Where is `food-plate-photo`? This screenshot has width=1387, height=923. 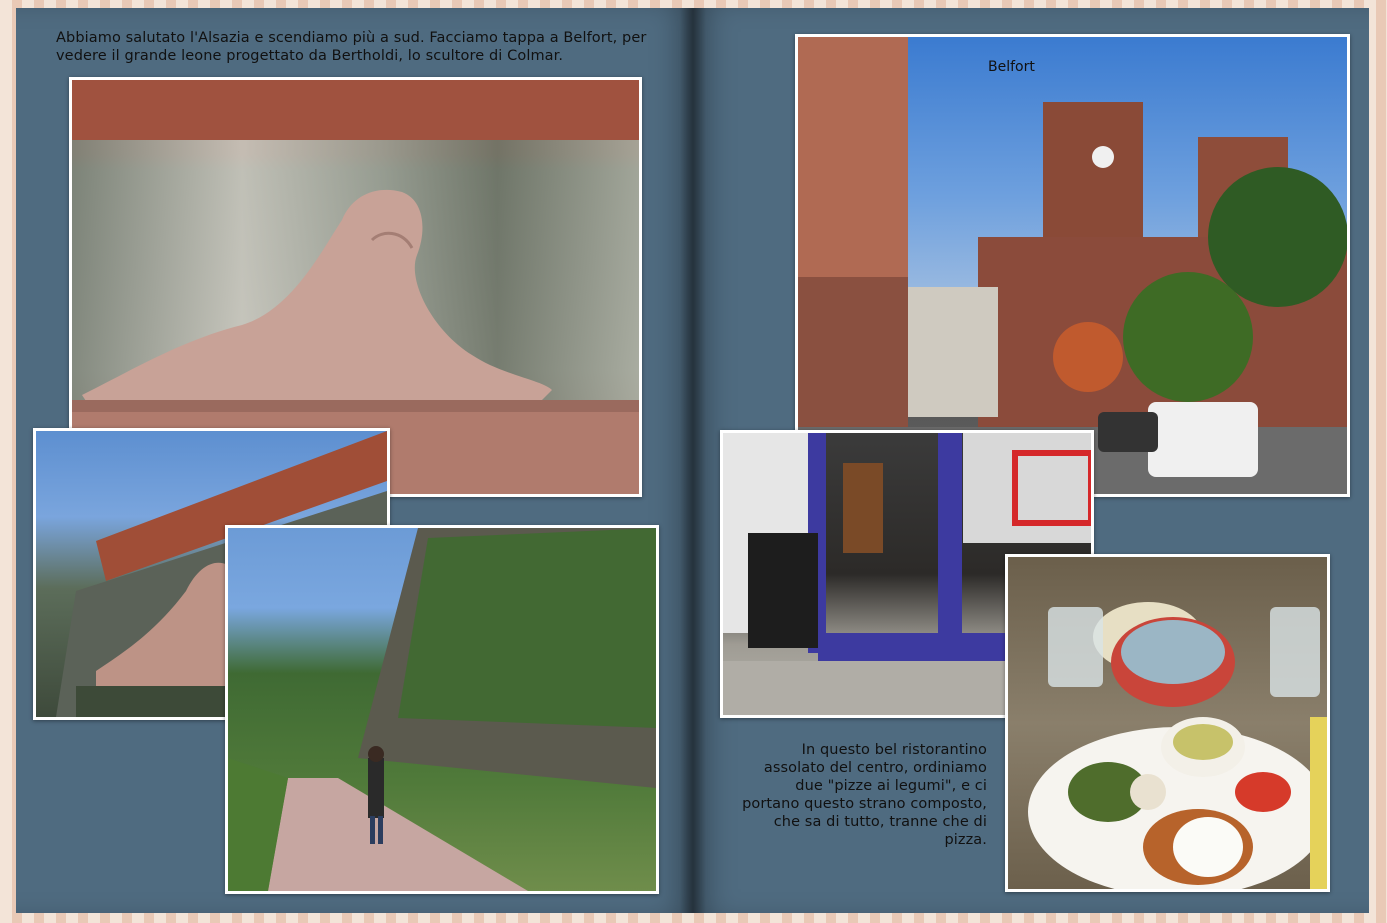 food-plate-photo is located at coordinates (1167, 723).